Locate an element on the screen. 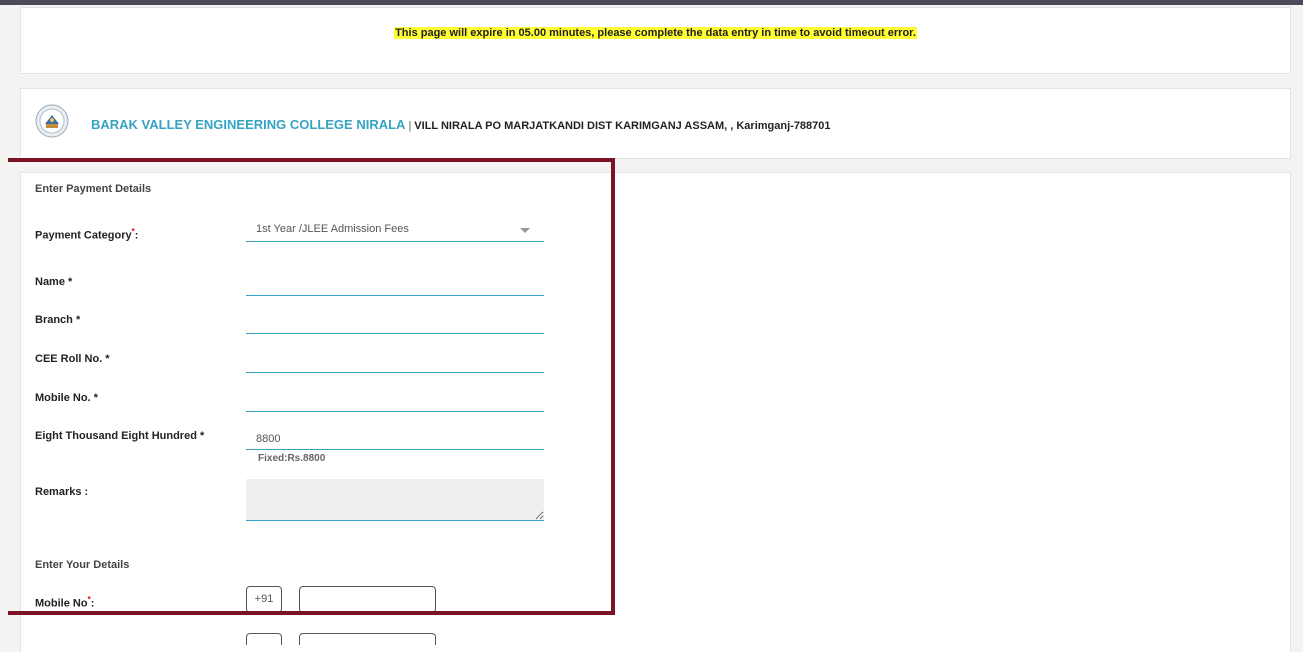 This screenshot has width=1303, height=652. next-phone-input is located at coordinates (367, 639).